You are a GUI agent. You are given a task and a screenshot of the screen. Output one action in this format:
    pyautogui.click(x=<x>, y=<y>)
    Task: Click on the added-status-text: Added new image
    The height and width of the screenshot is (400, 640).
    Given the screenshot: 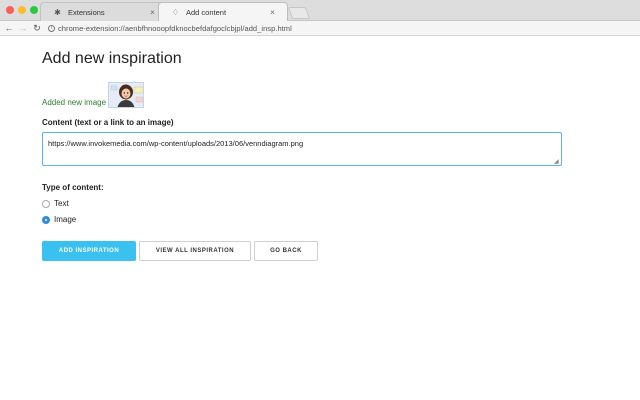 What is the action you would take?
    pyautogui.click(x=74, y=102)
    